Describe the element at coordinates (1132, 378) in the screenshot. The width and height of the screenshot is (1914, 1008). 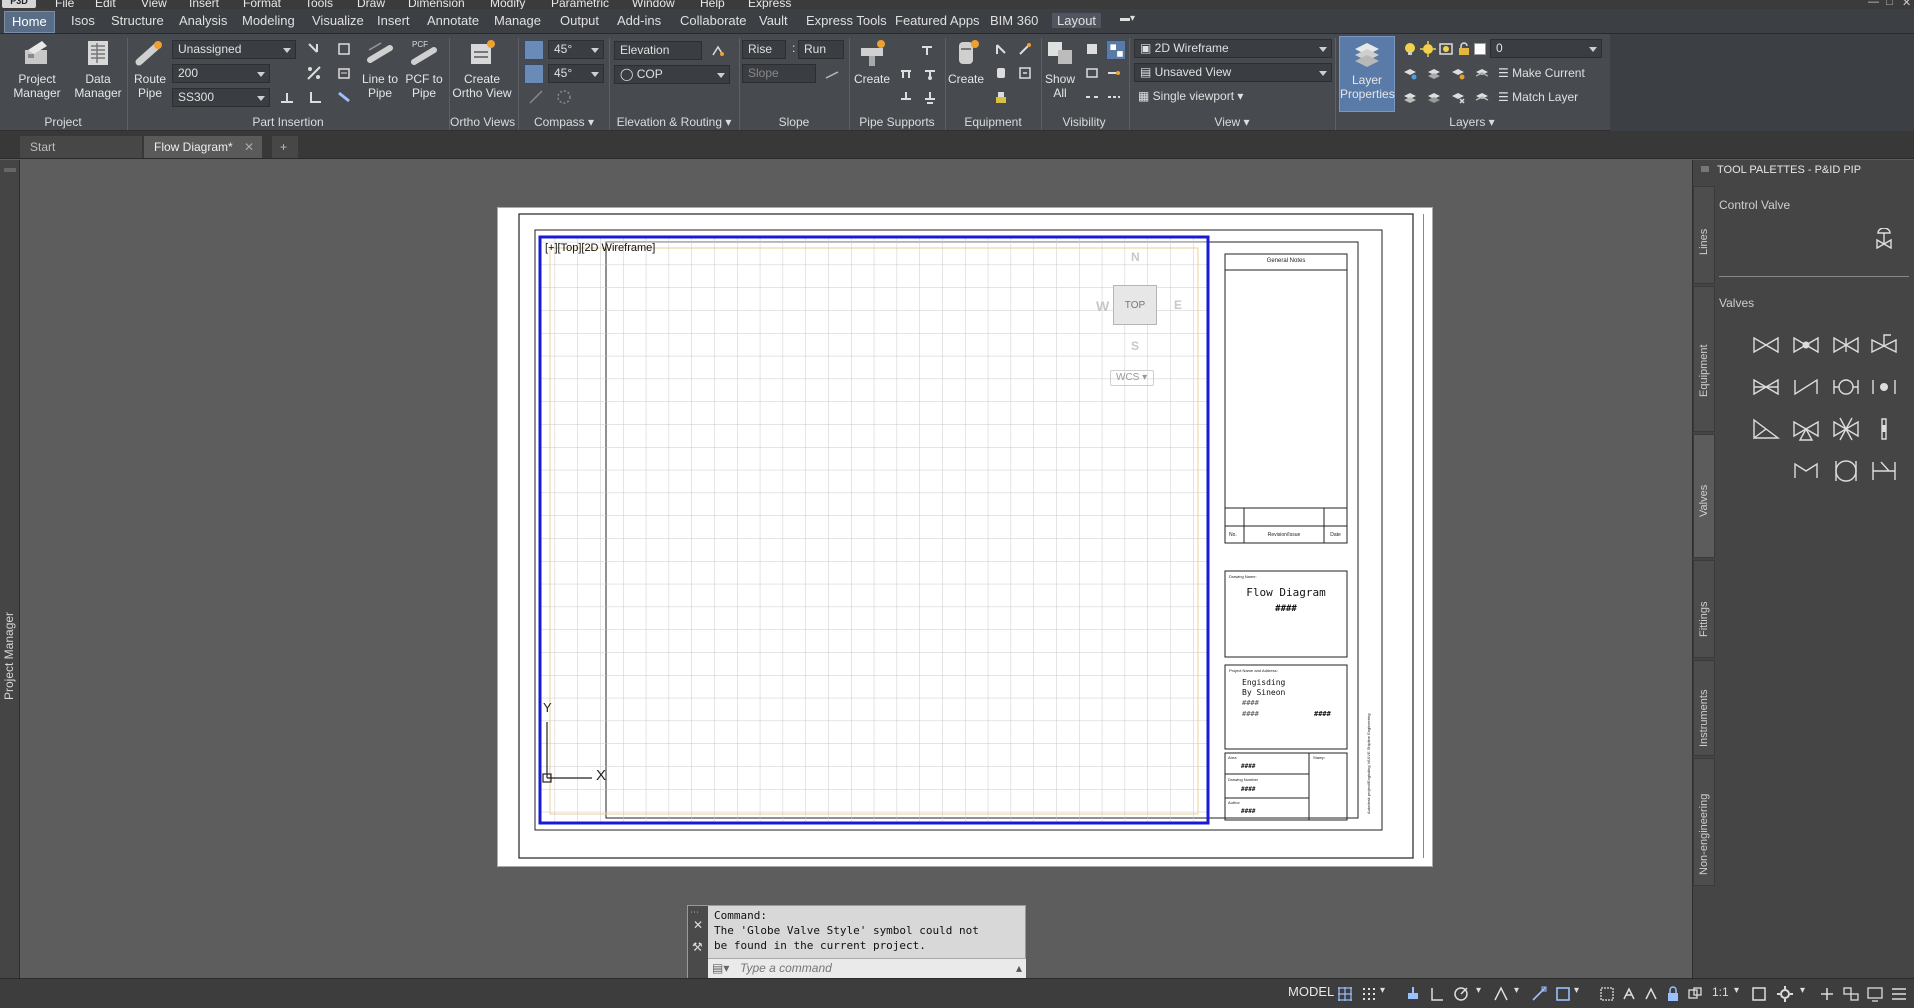
I see `wcs-menu: WCS ▾` at that location.